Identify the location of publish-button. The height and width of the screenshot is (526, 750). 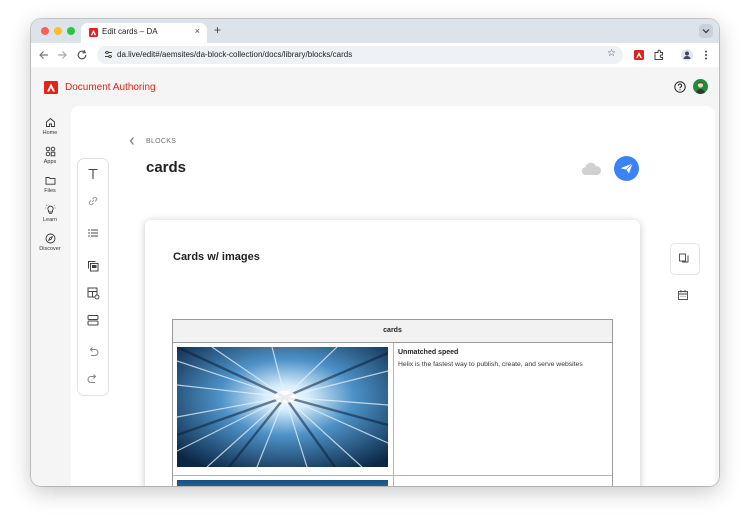
(626, 168).